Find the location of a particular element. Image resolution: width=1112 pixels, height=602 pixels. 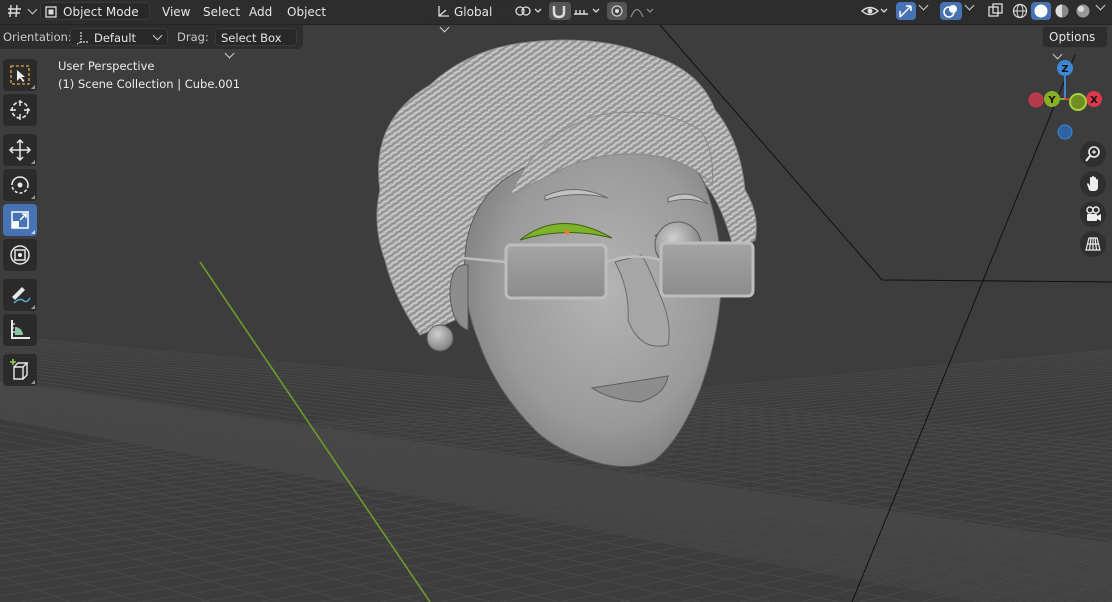

snap-target-dropdown is located at coordinates (587, 11).